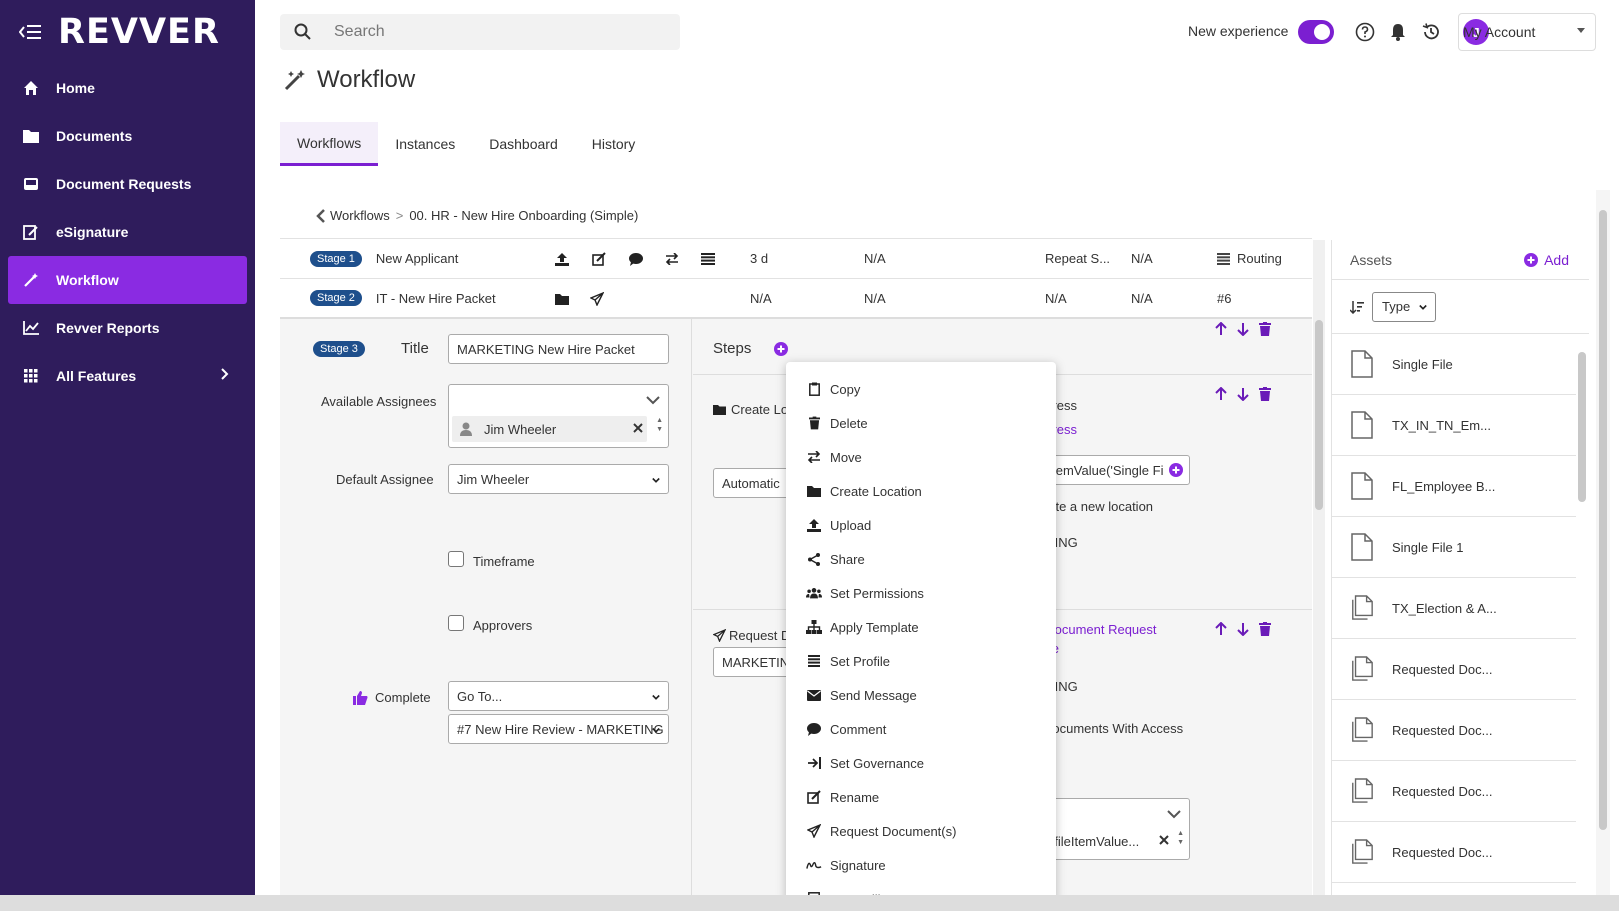 The width and height of the screenshot is (1619, 911). I want to click on collapse-menu-icon, so click(30, 32).